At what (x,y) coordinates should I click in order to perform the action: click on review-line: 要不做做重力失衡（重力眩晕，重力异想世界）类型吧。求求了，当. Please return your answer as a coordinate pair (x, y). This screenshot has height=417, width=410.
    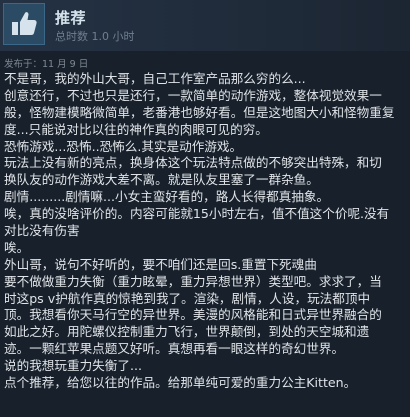
    Looking at the image, I should click on (193, 281).